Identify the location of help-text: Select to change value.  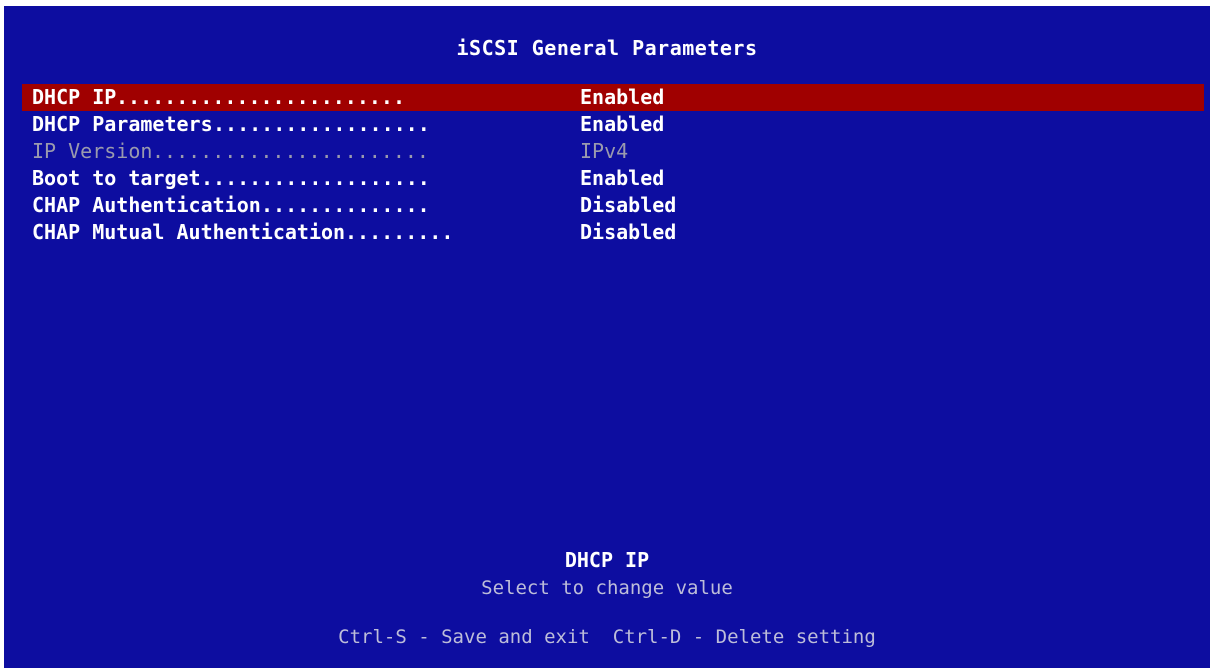
(607, 588).